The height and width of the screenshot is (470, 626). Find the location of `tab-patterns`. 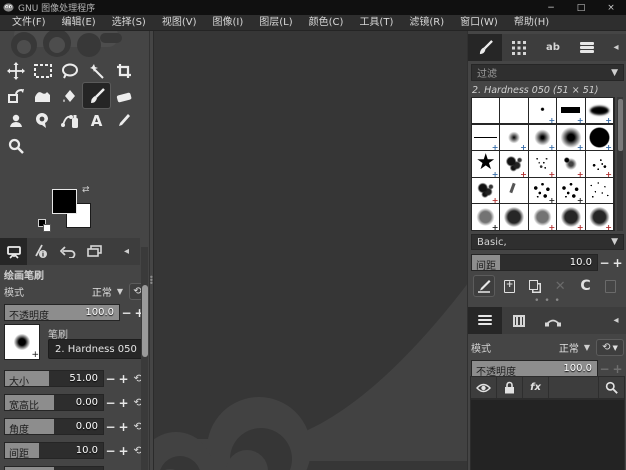

tab-patterns is located at coordinates (519, 47).